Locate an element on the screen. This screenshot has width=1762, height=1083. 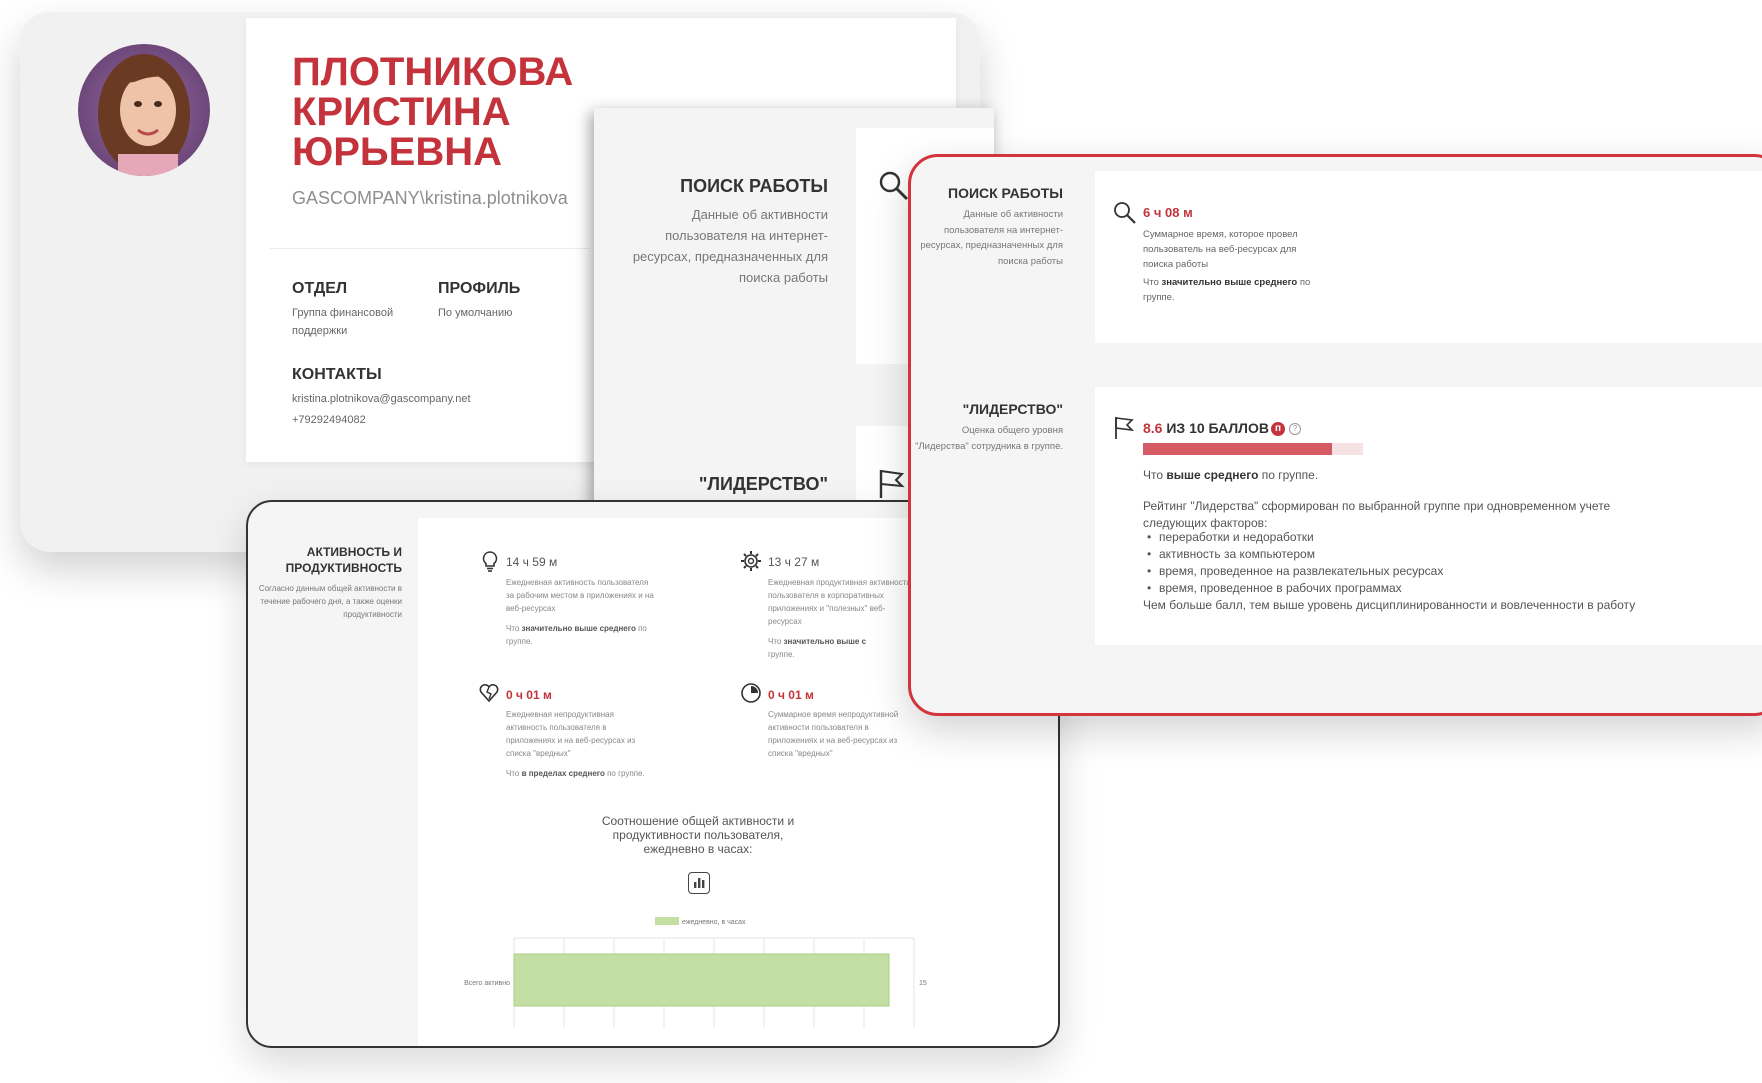
bar-chart-icon is located at coordinates (699, 883).